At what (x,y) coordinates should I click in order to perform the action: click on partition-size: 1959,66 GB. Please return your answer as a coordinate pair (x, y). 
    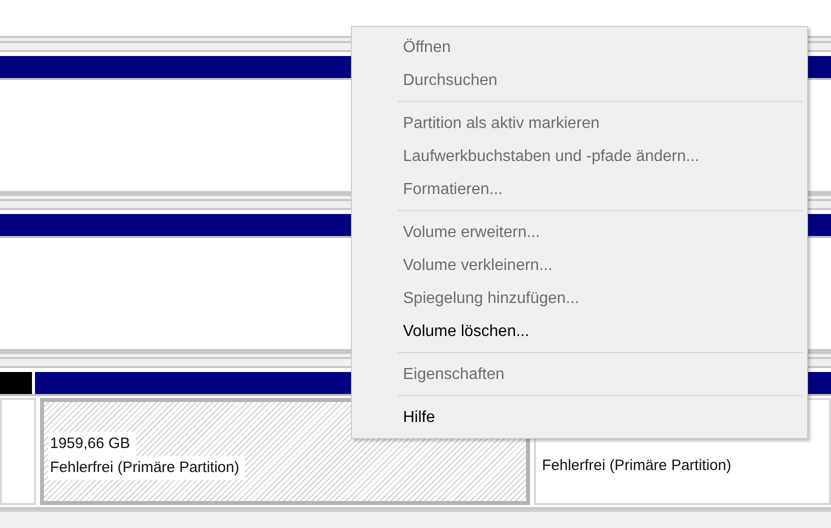
    Looking at the image, I should click on (92, 444).